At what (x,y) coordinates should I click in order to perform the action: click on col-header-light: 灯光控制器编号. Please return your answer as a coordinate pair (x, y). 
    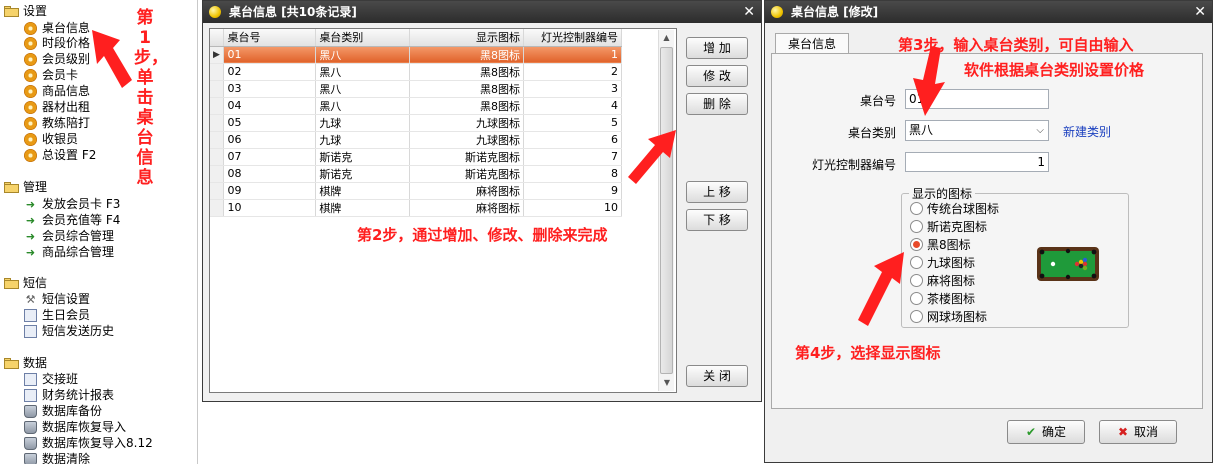
    Looking at the image, I should click on (572, 38).